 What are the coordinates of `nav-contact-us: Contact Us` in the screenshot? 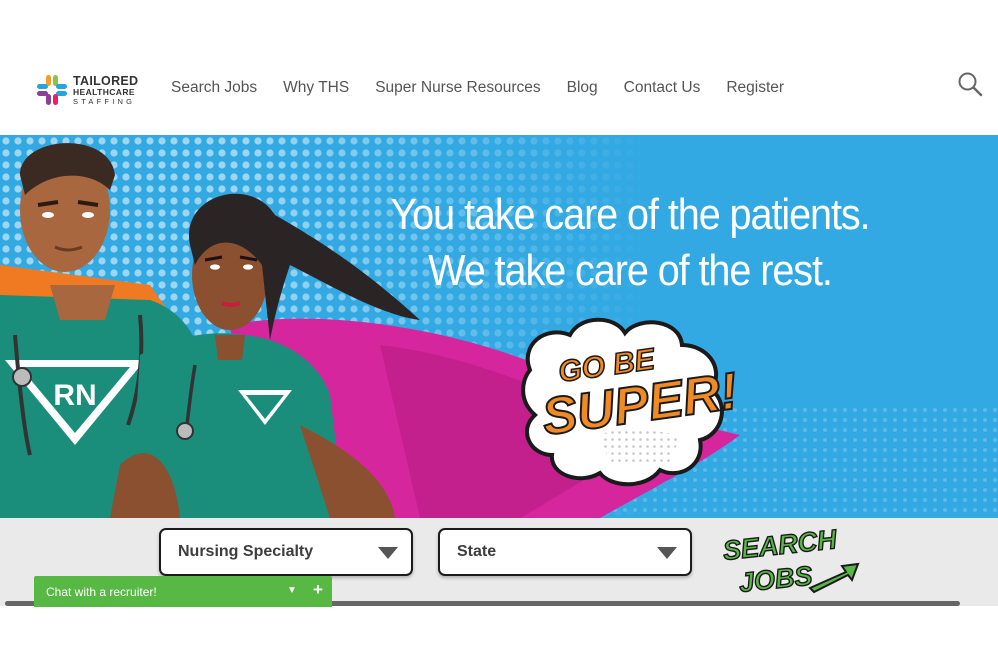 It's located at (662, 88).